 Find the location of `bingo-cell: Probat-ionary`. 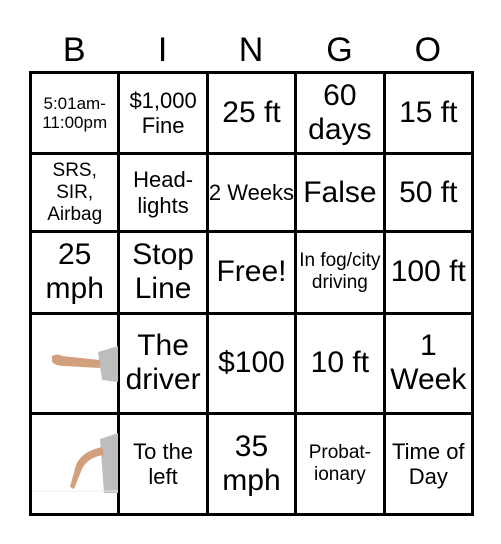

bingo-cell: Probat-ionary is located at coordinates (340, 464).